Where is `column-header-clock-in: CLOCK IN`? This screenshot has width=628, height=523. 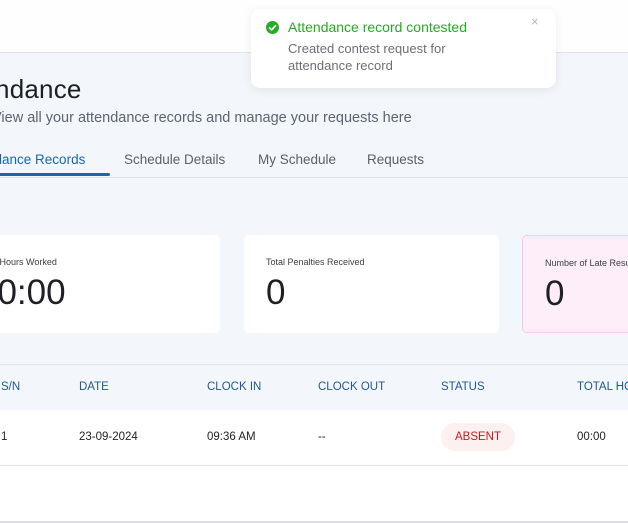 column-header-clock-in: CLOCK IN is located at coordinates (234, 387).